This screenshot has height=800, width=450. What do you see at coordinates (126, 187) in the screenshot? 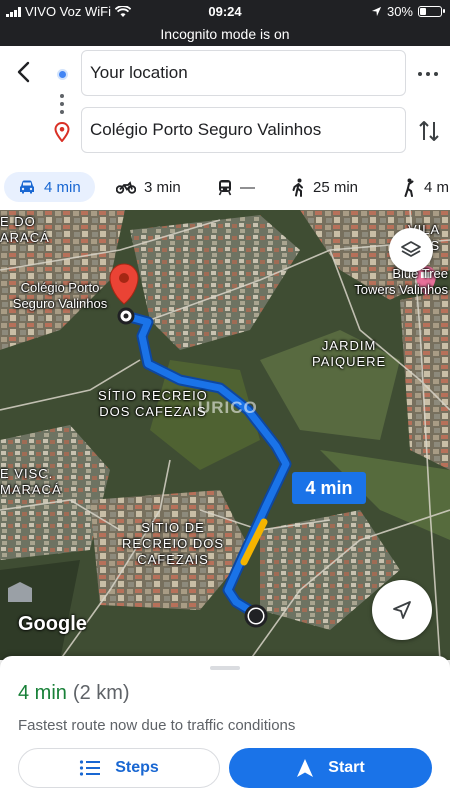
I see `motorcycle-icon` at bounding box center [126, 187].